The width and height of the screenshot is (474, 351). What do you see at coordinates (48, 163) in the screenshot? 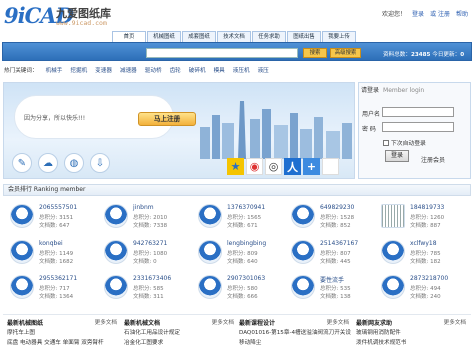
I see `upload-icon: ☁` at bounding box center [48, 163].